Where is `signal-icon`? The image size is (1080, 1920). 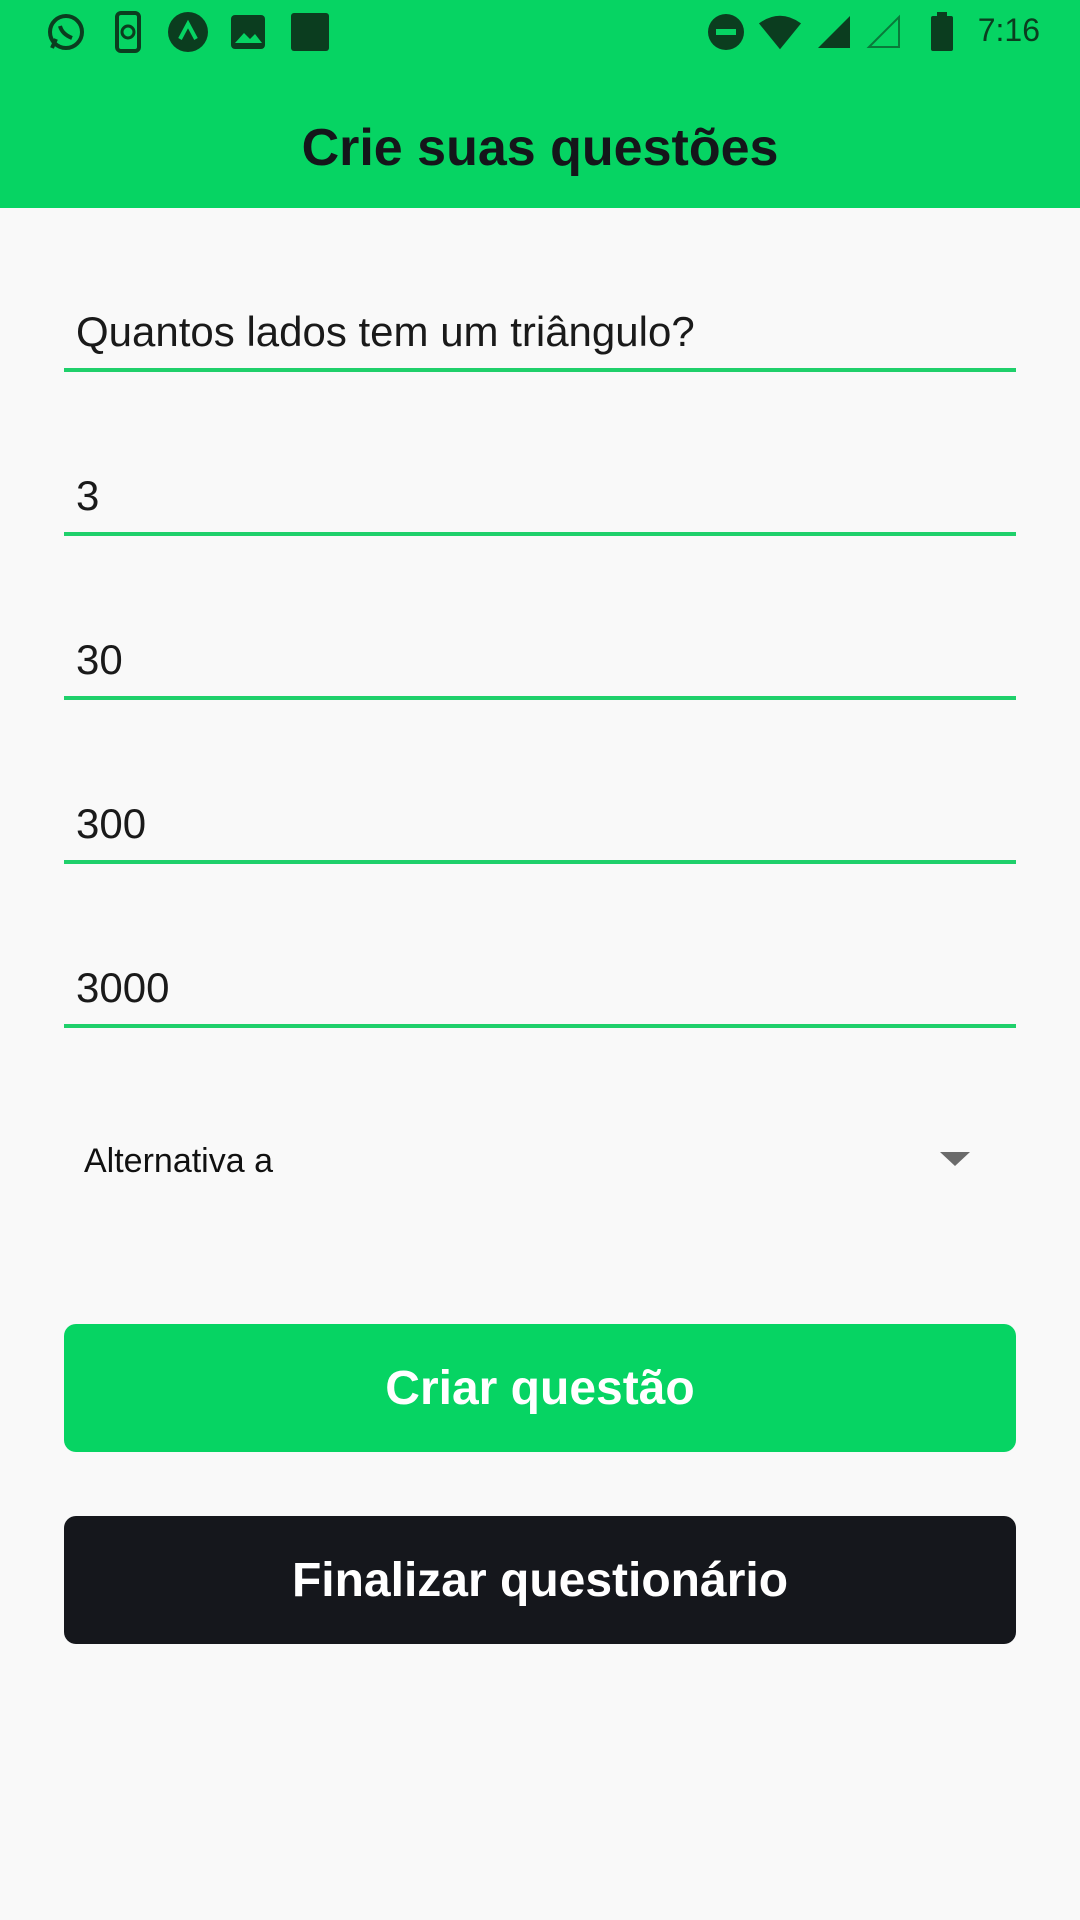
signal-icon is located at coordinates (834, 32).